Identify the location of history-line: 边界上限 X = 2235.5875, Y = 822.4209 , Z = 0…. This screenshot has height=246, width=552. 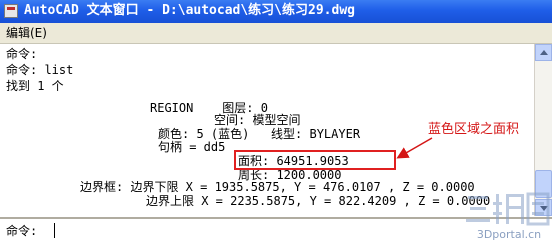
(318, 201).